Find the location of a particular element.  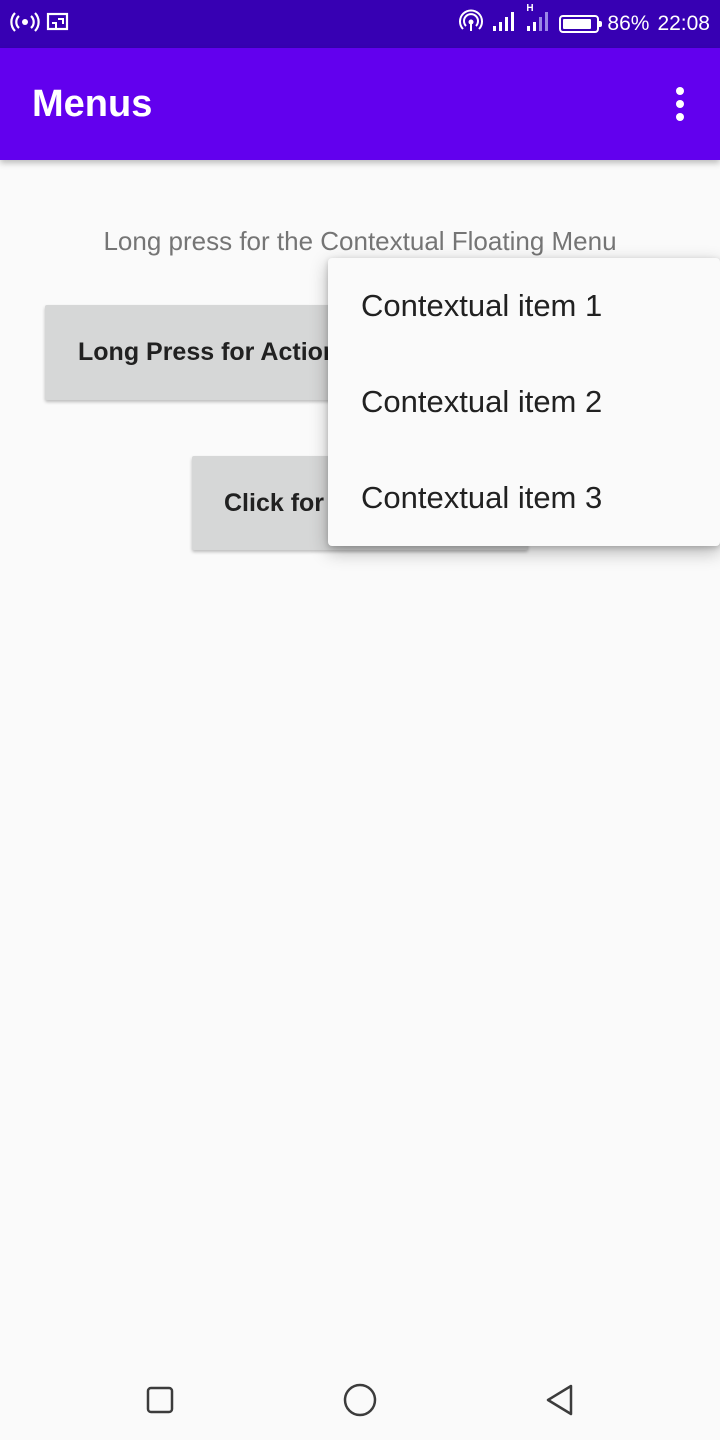

recents-icon is located at coordinates (160, 1400).